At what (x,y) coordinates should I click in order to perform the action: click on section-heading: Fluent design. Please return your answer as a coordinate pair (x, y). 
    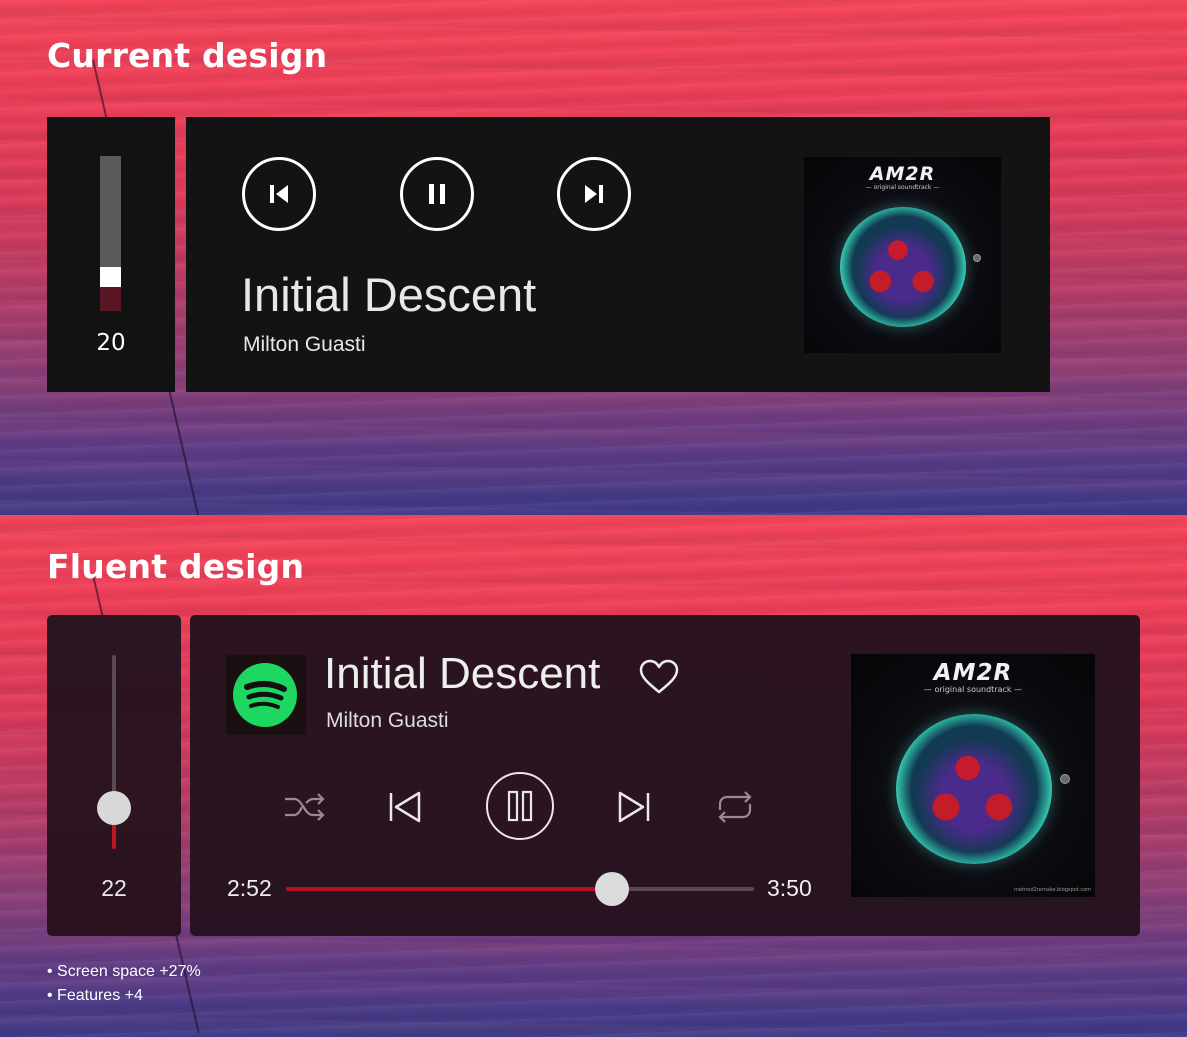
    Looking at the image, I should click on (176, 566).